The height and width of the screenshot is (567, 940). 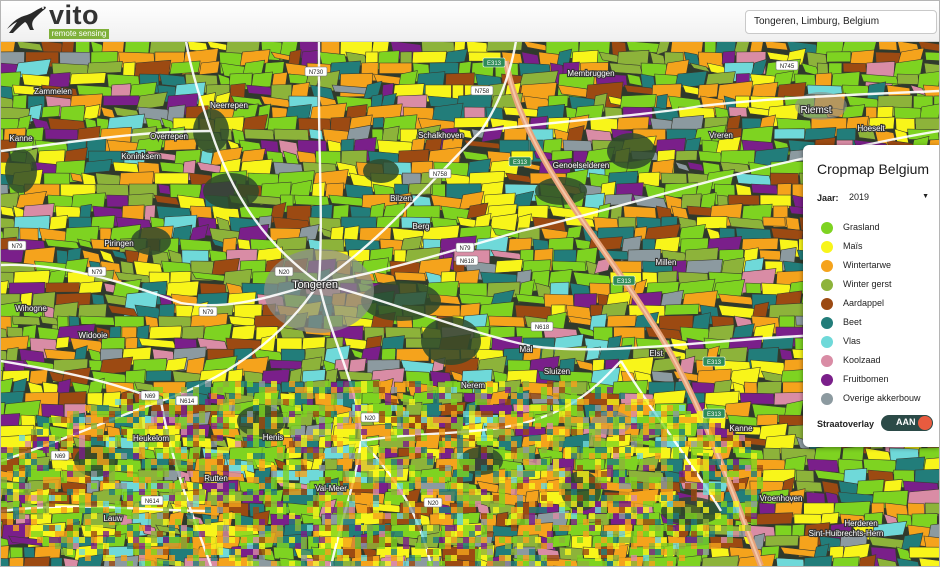 What do you see at coordinates (878, 380) in the screenshot?
I see `legend-item: Fruitbomen` at bounding box center [878, 380].